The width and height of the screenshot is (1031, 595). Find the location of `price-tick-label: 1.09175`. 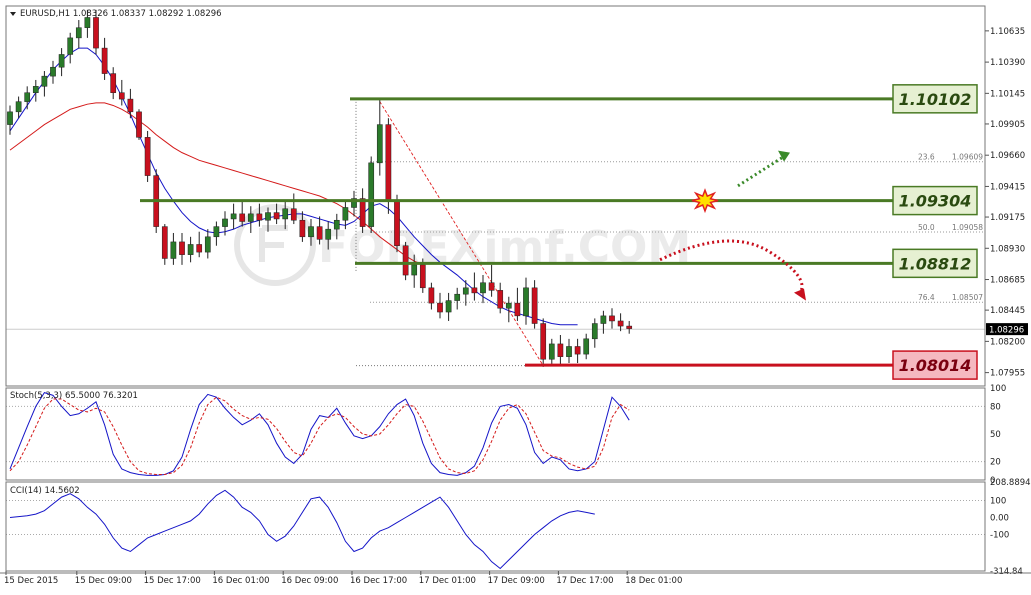

price-tick-label: 1.09175 is located at coordinates (1007, 218).